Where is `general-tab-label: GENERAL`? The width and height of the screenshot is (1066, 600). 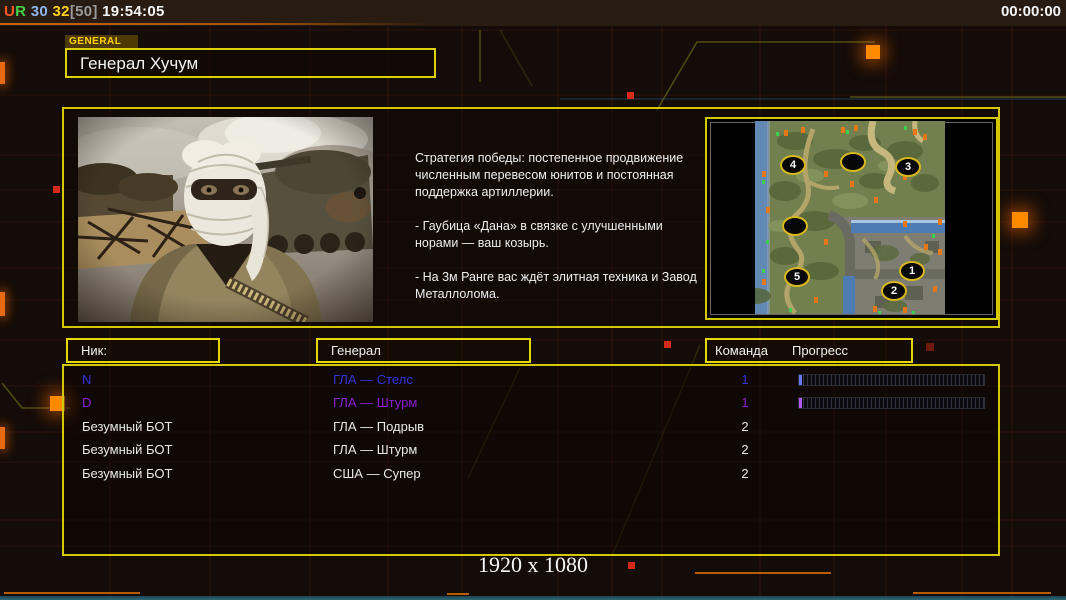 general-tab-label: GENERAL is located at coordinates (101, 41).